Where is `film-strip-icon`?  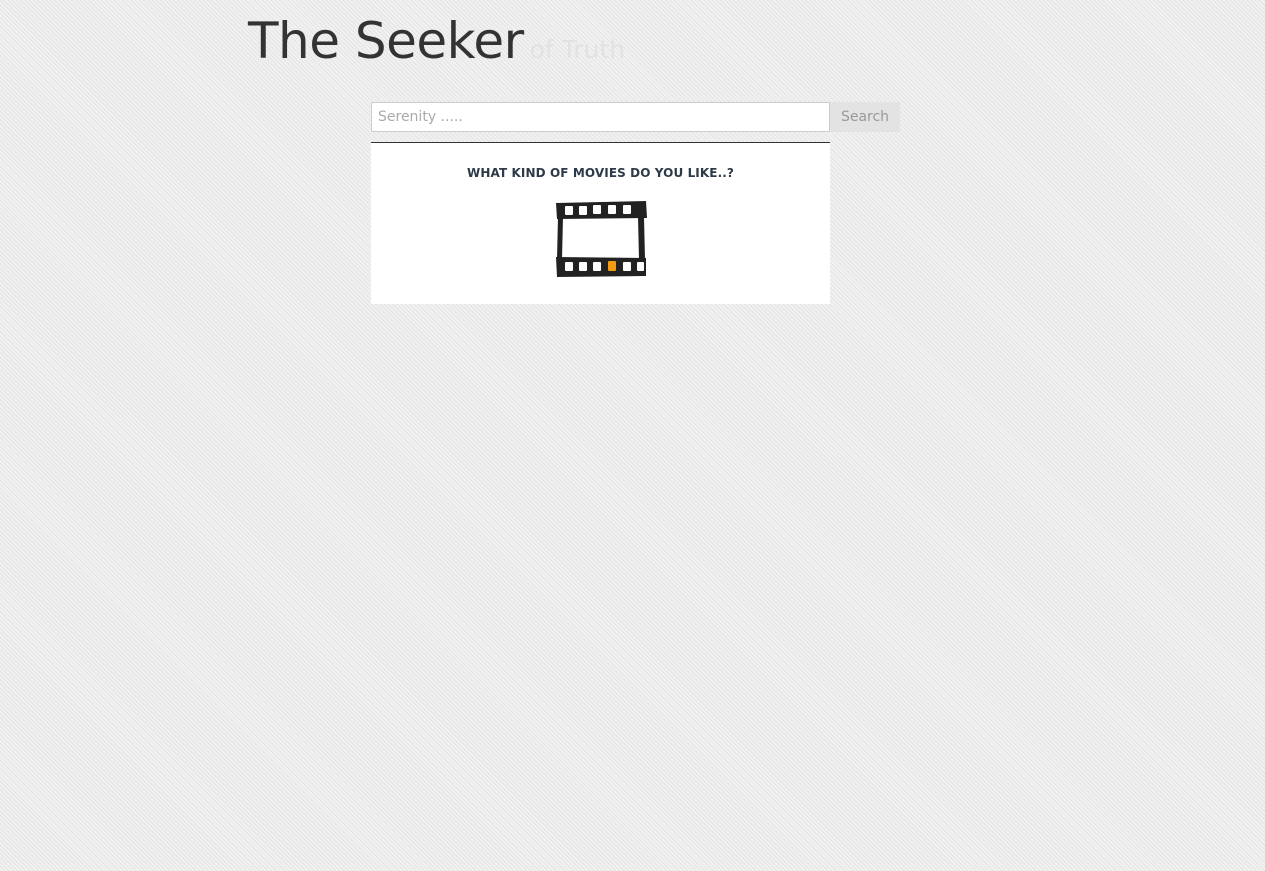 film-strip-icon is located at coordinates (601, 239).